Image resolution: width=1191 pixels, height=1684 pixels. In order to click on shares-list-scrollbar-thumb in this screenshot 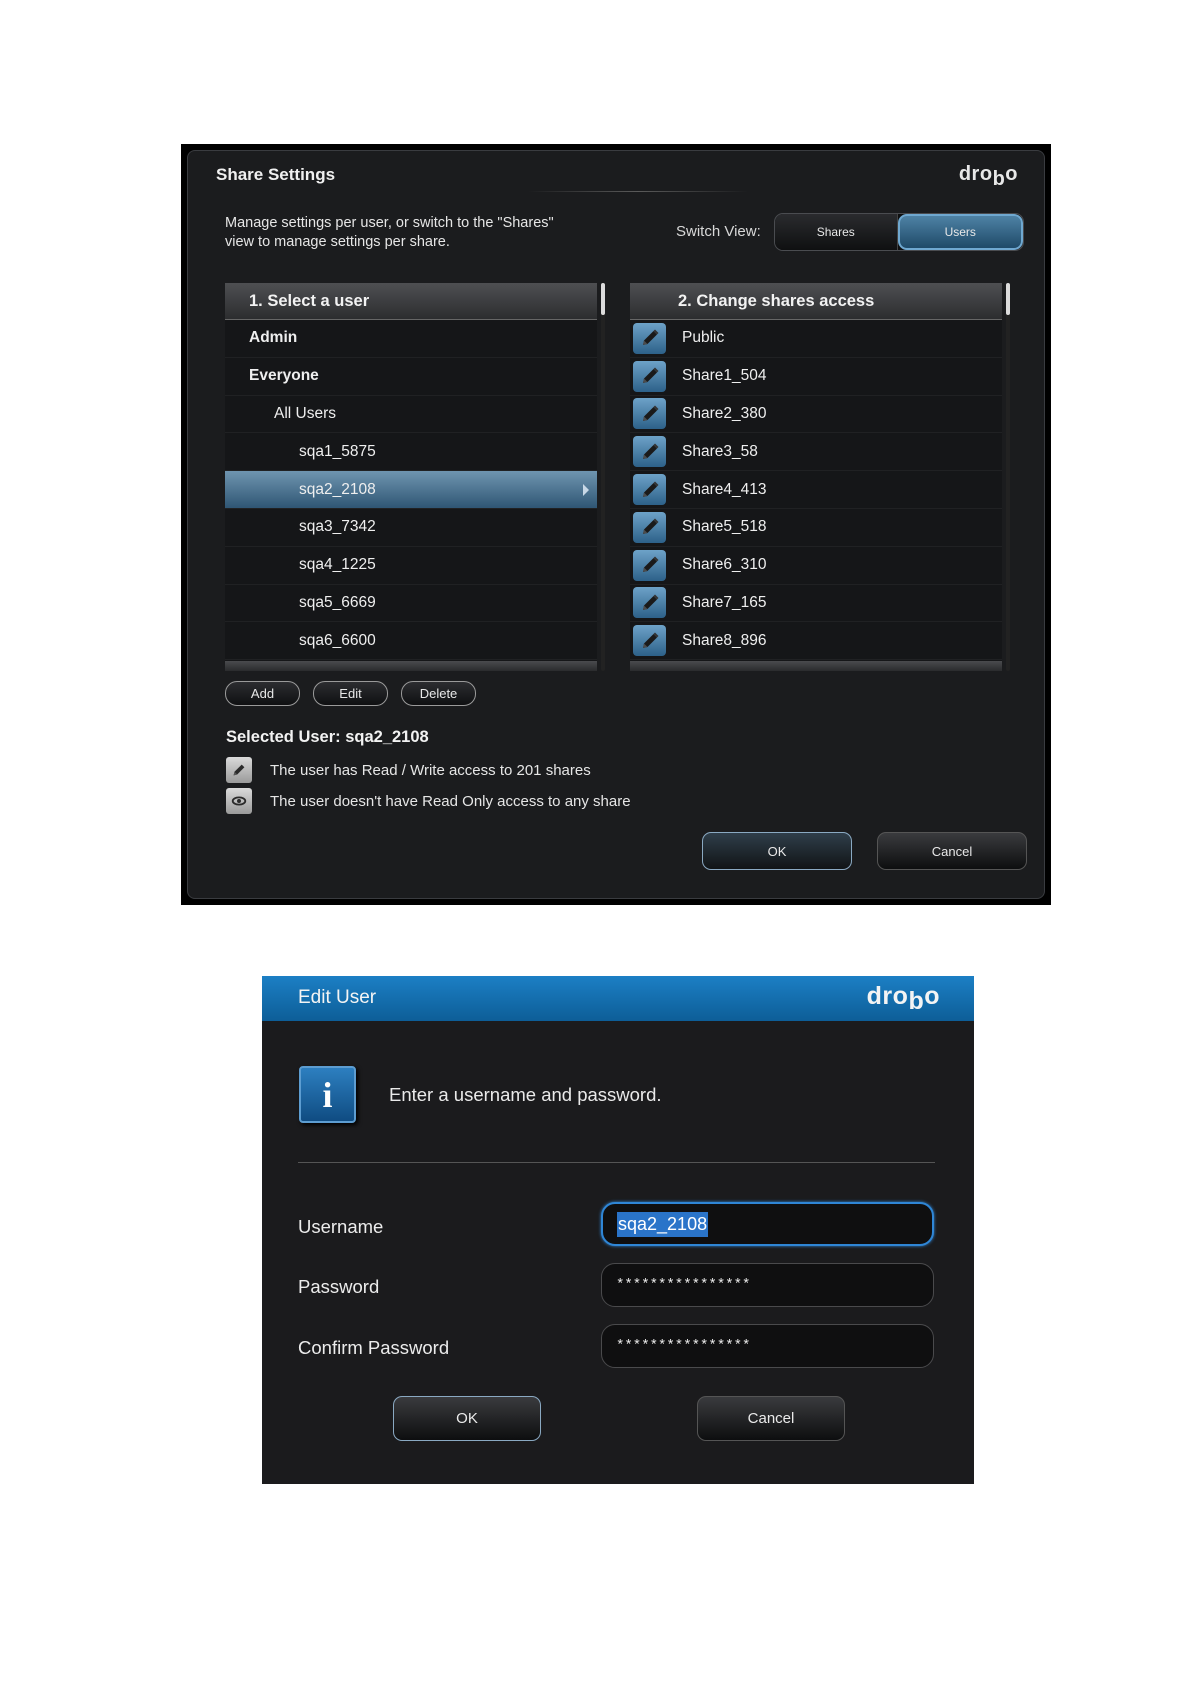, I will do `click(1008, 299)`.